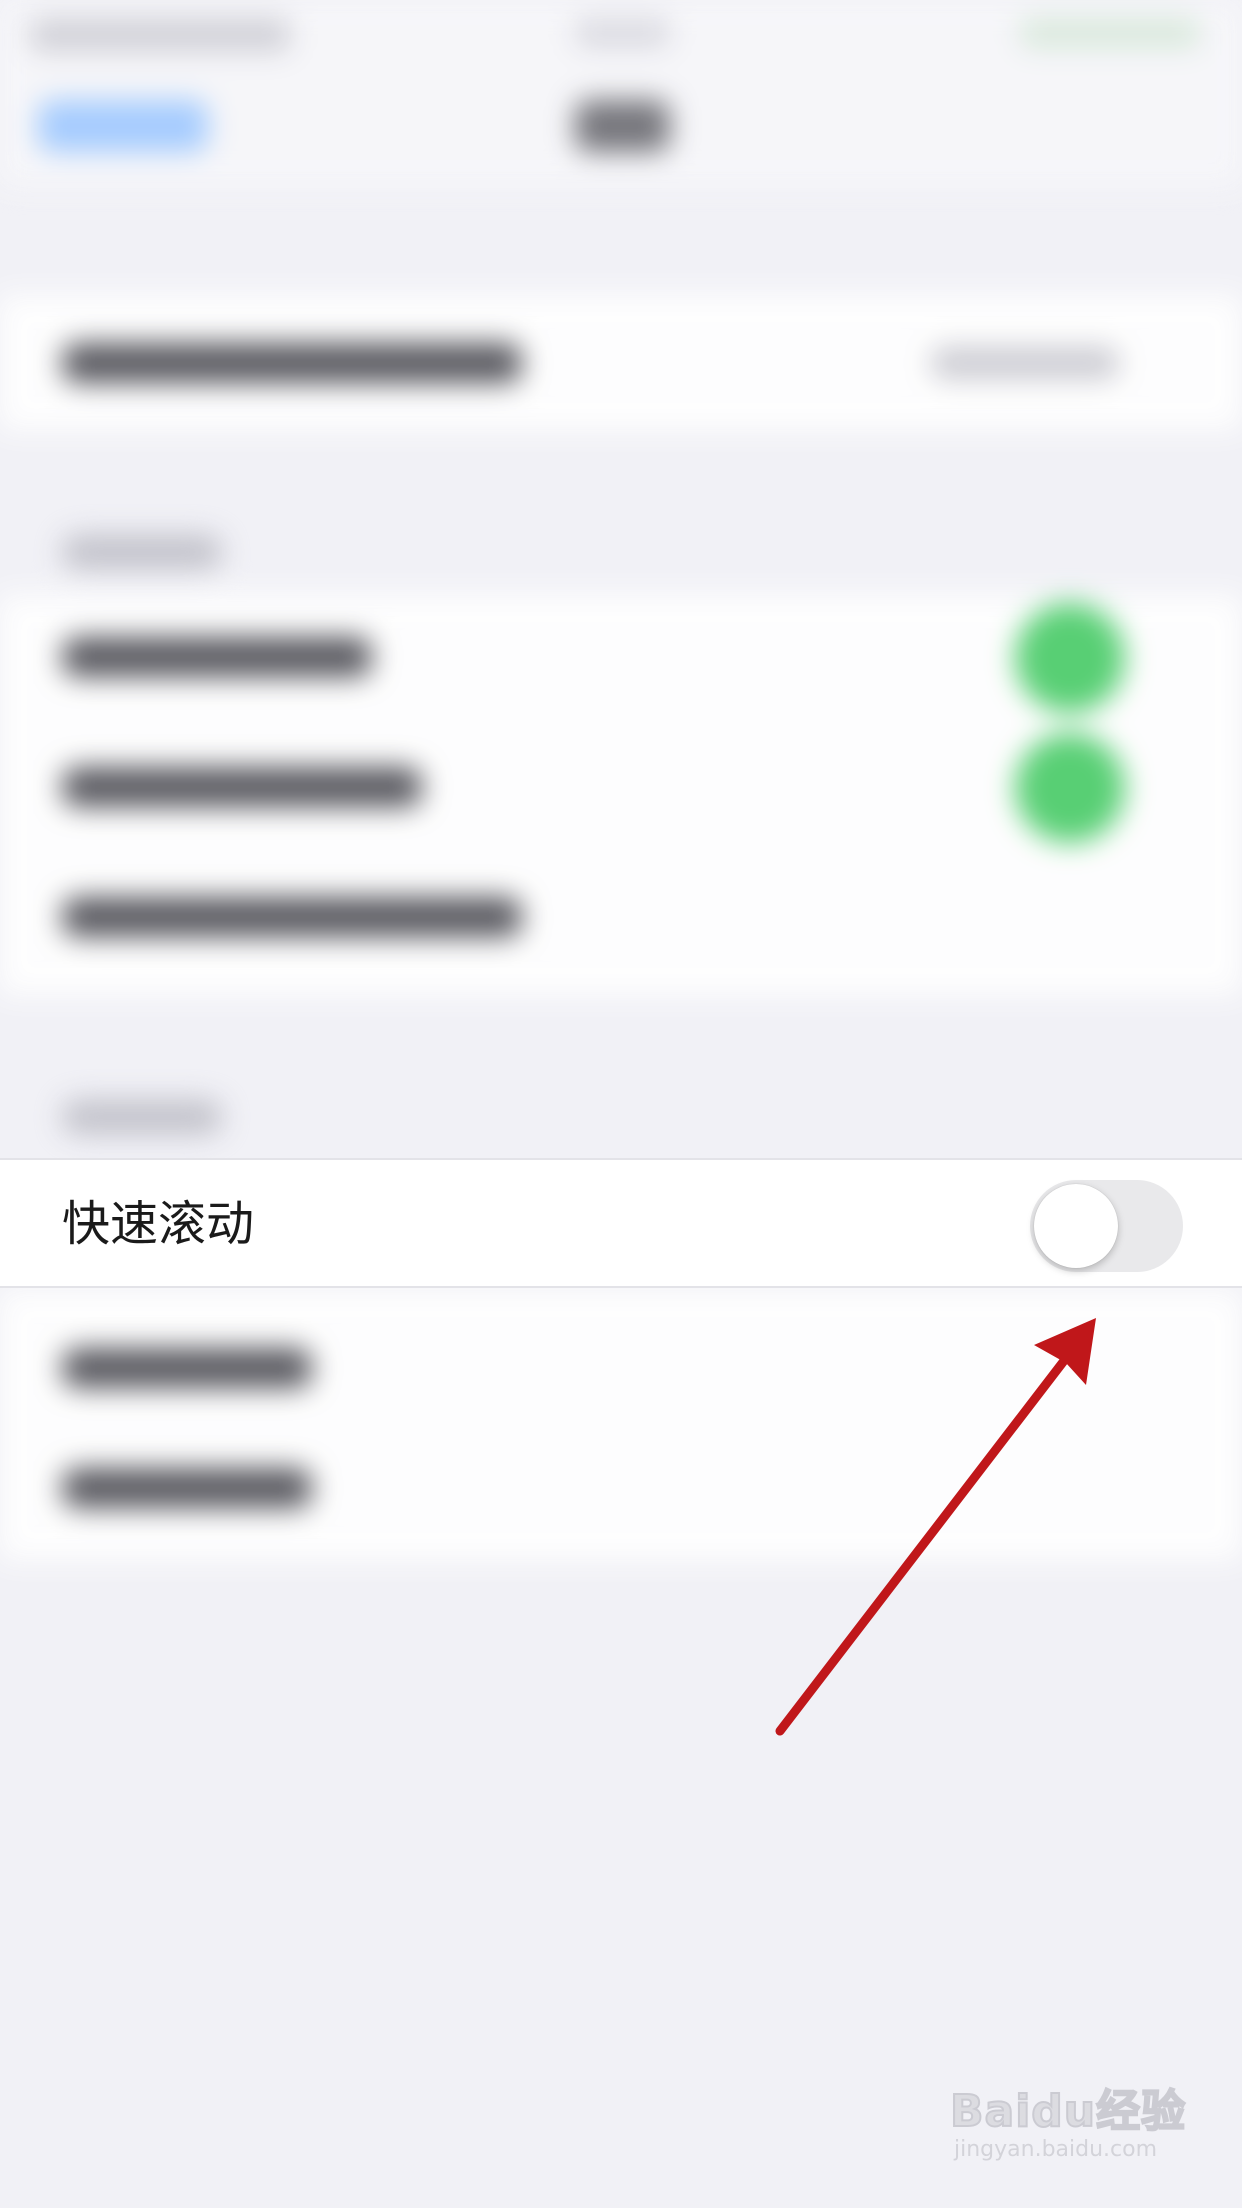 Image resolution: width=1242 pixels, height=2208 pixels. What do you see at coordinates (621, 1223) in the screenshot?
I see `fast-scroll-row: 快速滚动` at bounding box center [621, 1223].